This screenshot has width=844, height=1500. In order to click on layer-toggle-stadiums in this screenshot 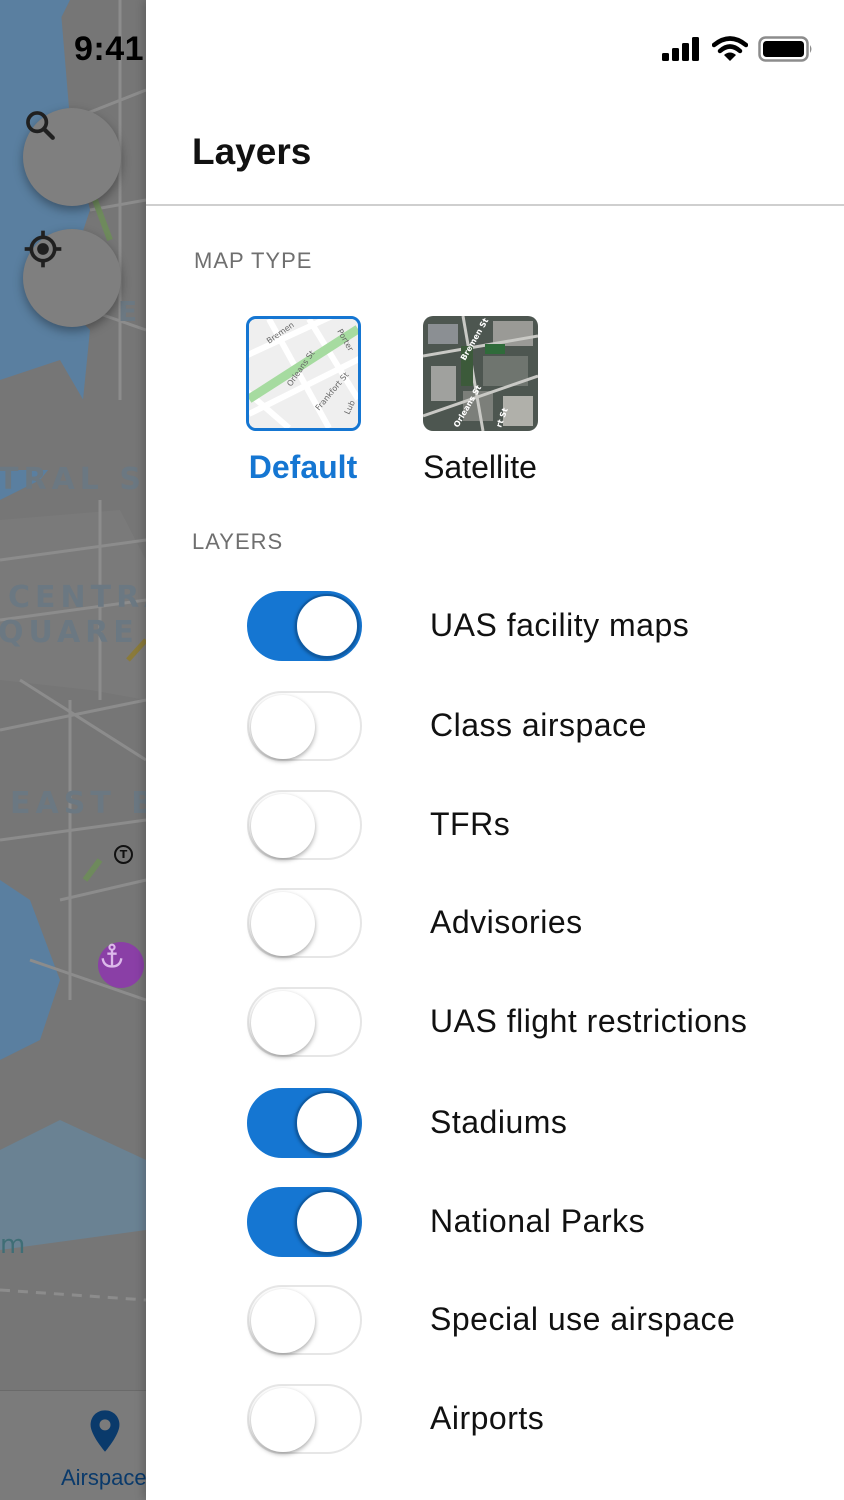, I will do `click(304, 1123)`.